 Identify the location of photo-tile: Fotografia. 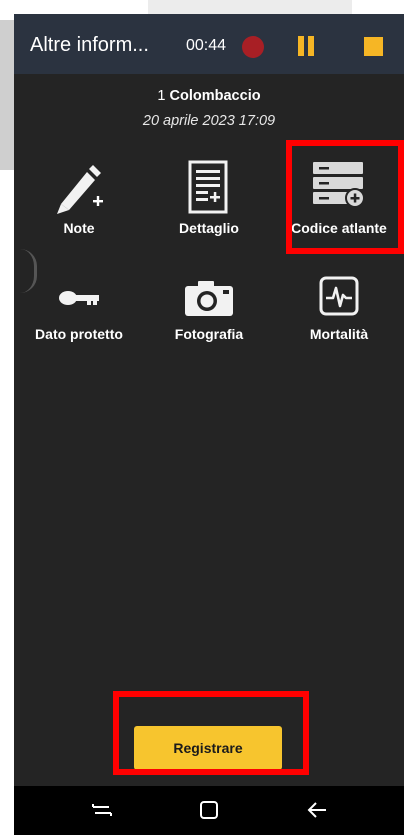
(209, 316).